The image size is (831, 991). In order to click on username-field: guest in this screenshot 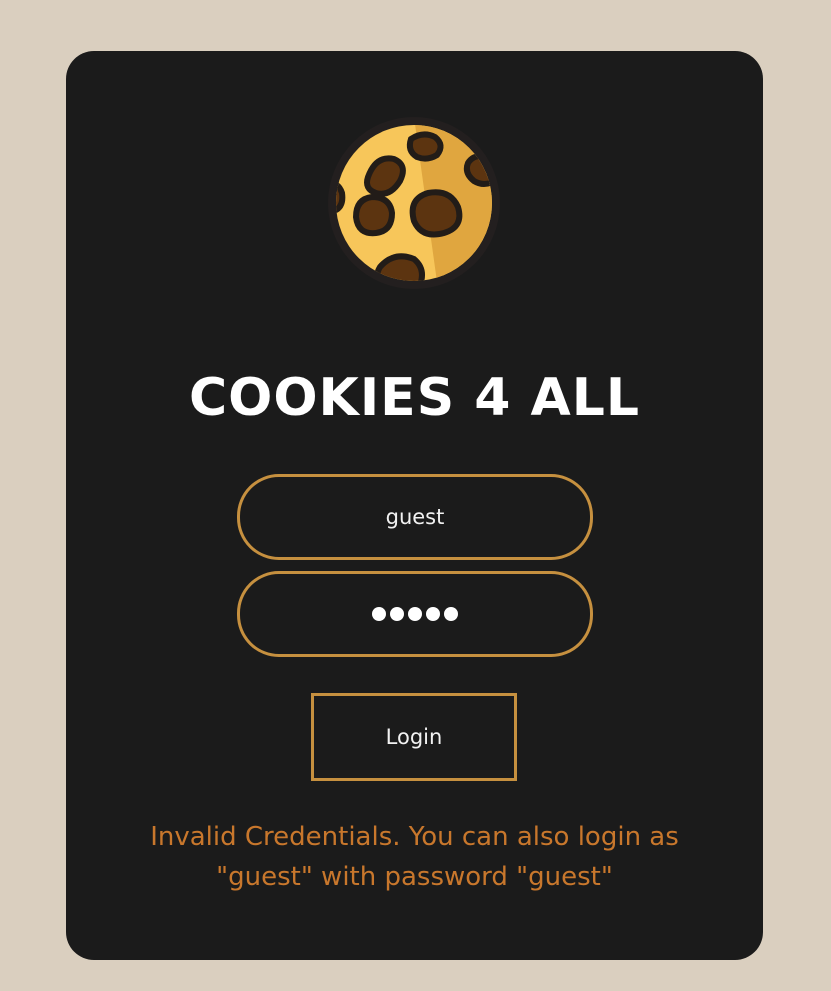, I will do `click(415, 517)`.